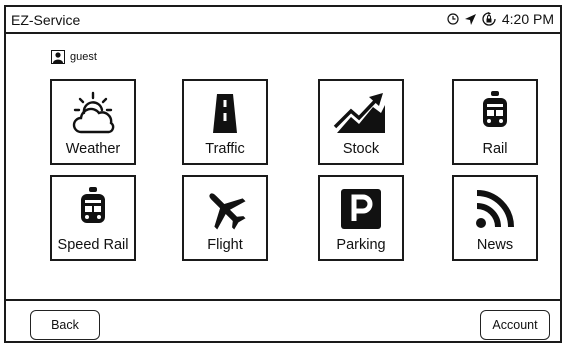 This screenshot has width=568, height=347. Describe the element at coordinates (495, 209) in the screenshot. I see `rss-icon` at that location.